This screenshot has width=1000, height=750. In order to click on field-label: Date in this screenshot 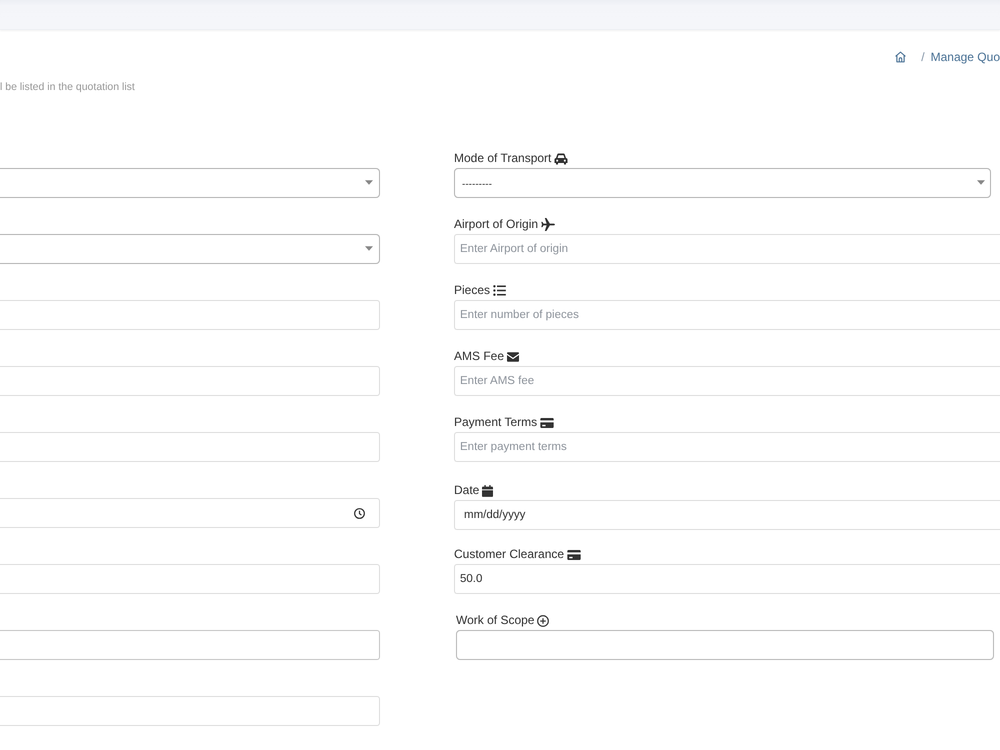, I will do `click(467, 490)`.